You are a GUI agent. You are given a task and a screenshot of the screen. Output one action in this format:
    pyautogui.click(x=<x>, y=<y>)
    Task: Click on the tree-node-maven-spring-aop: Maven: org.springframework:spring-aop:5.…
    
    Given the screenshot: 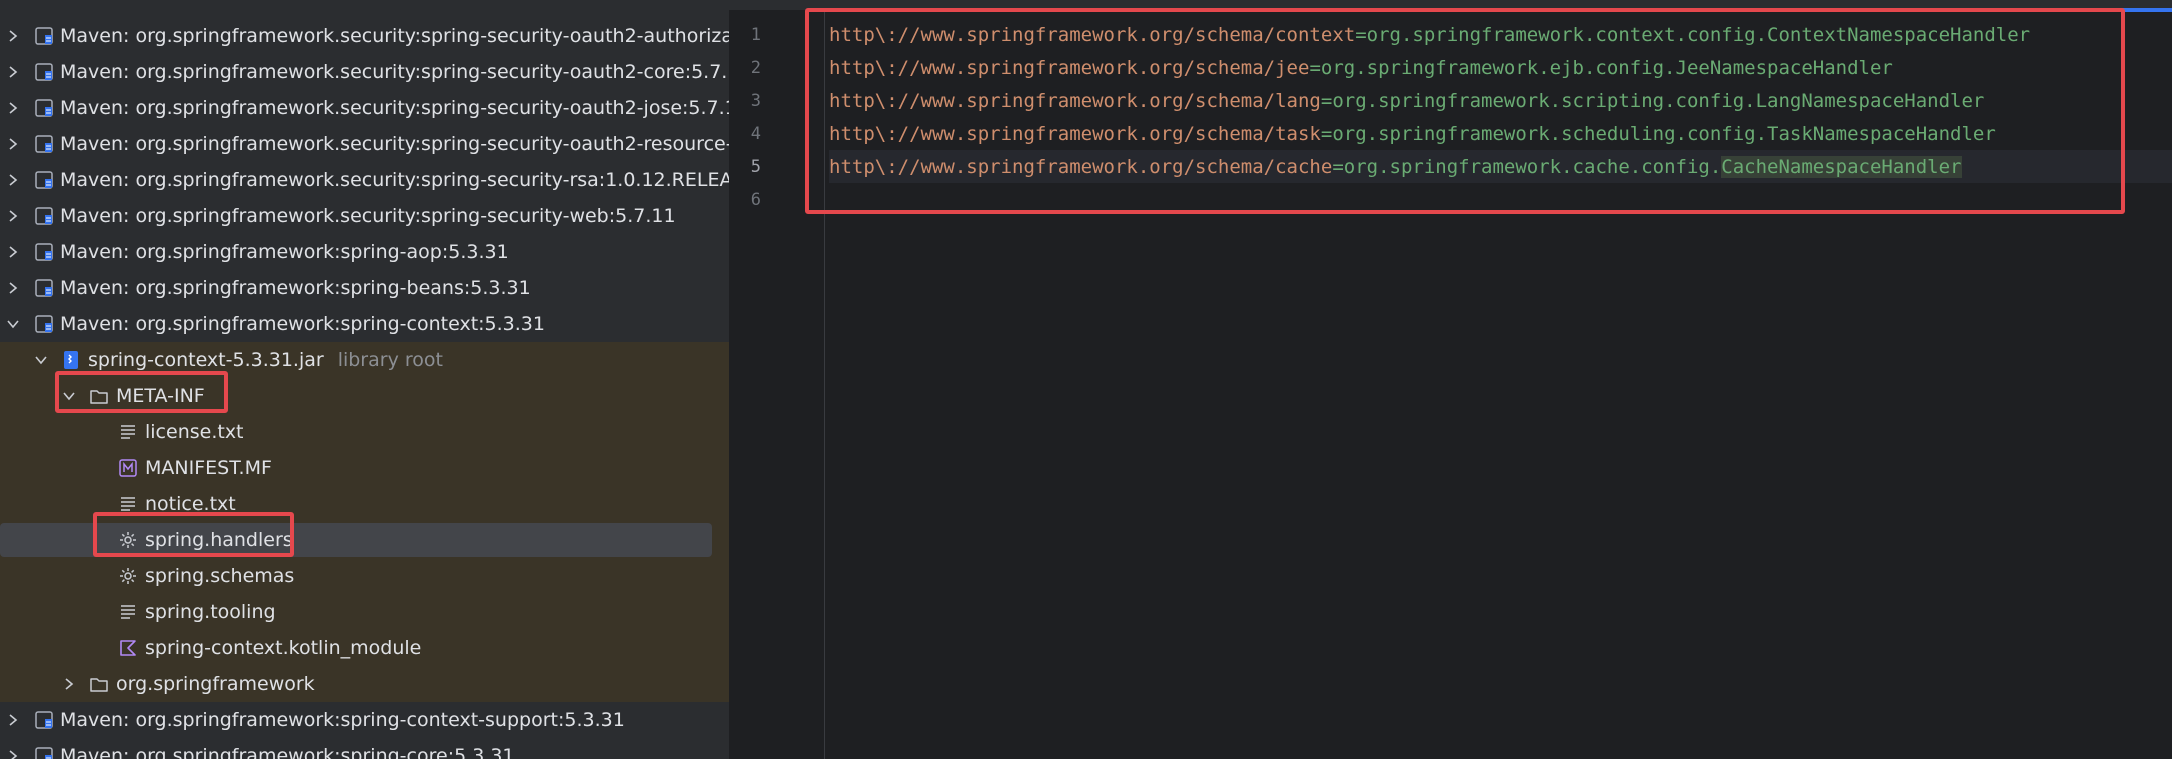 What is the action you would take?
    pyautogui.click(x=364, y=252)
    